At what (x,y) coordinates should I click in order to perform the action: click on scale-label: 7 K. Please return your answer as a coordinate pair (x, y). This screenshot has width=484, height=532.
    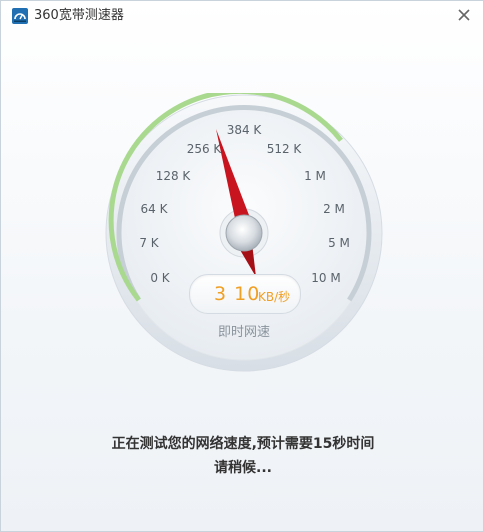
    Looking at the image, I should click on (149, 243).